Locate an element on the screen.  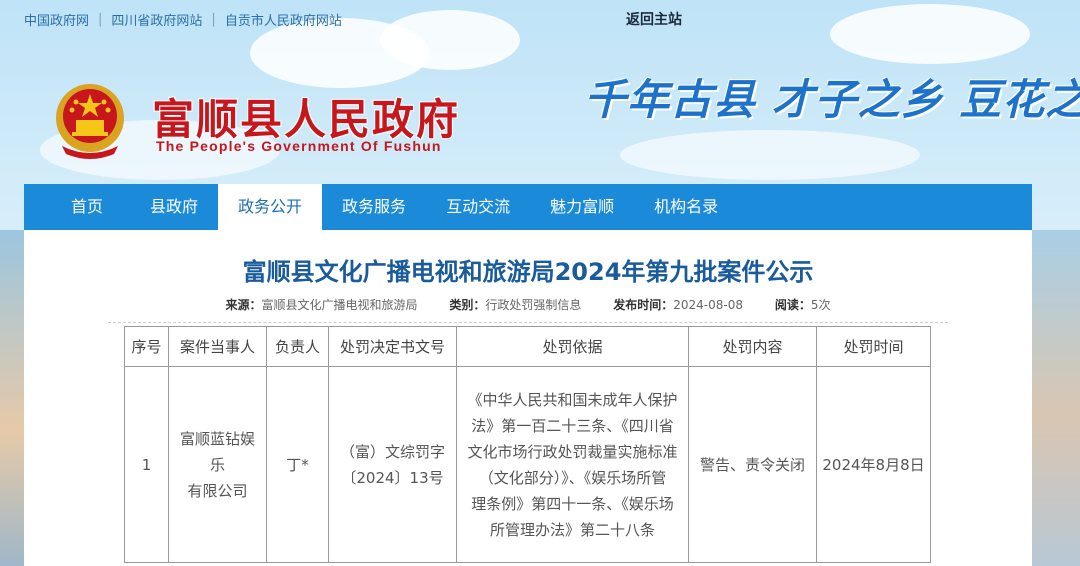
cell-party-line: 富顺蓝钻娱乐 is located at coordinates (217, 451).